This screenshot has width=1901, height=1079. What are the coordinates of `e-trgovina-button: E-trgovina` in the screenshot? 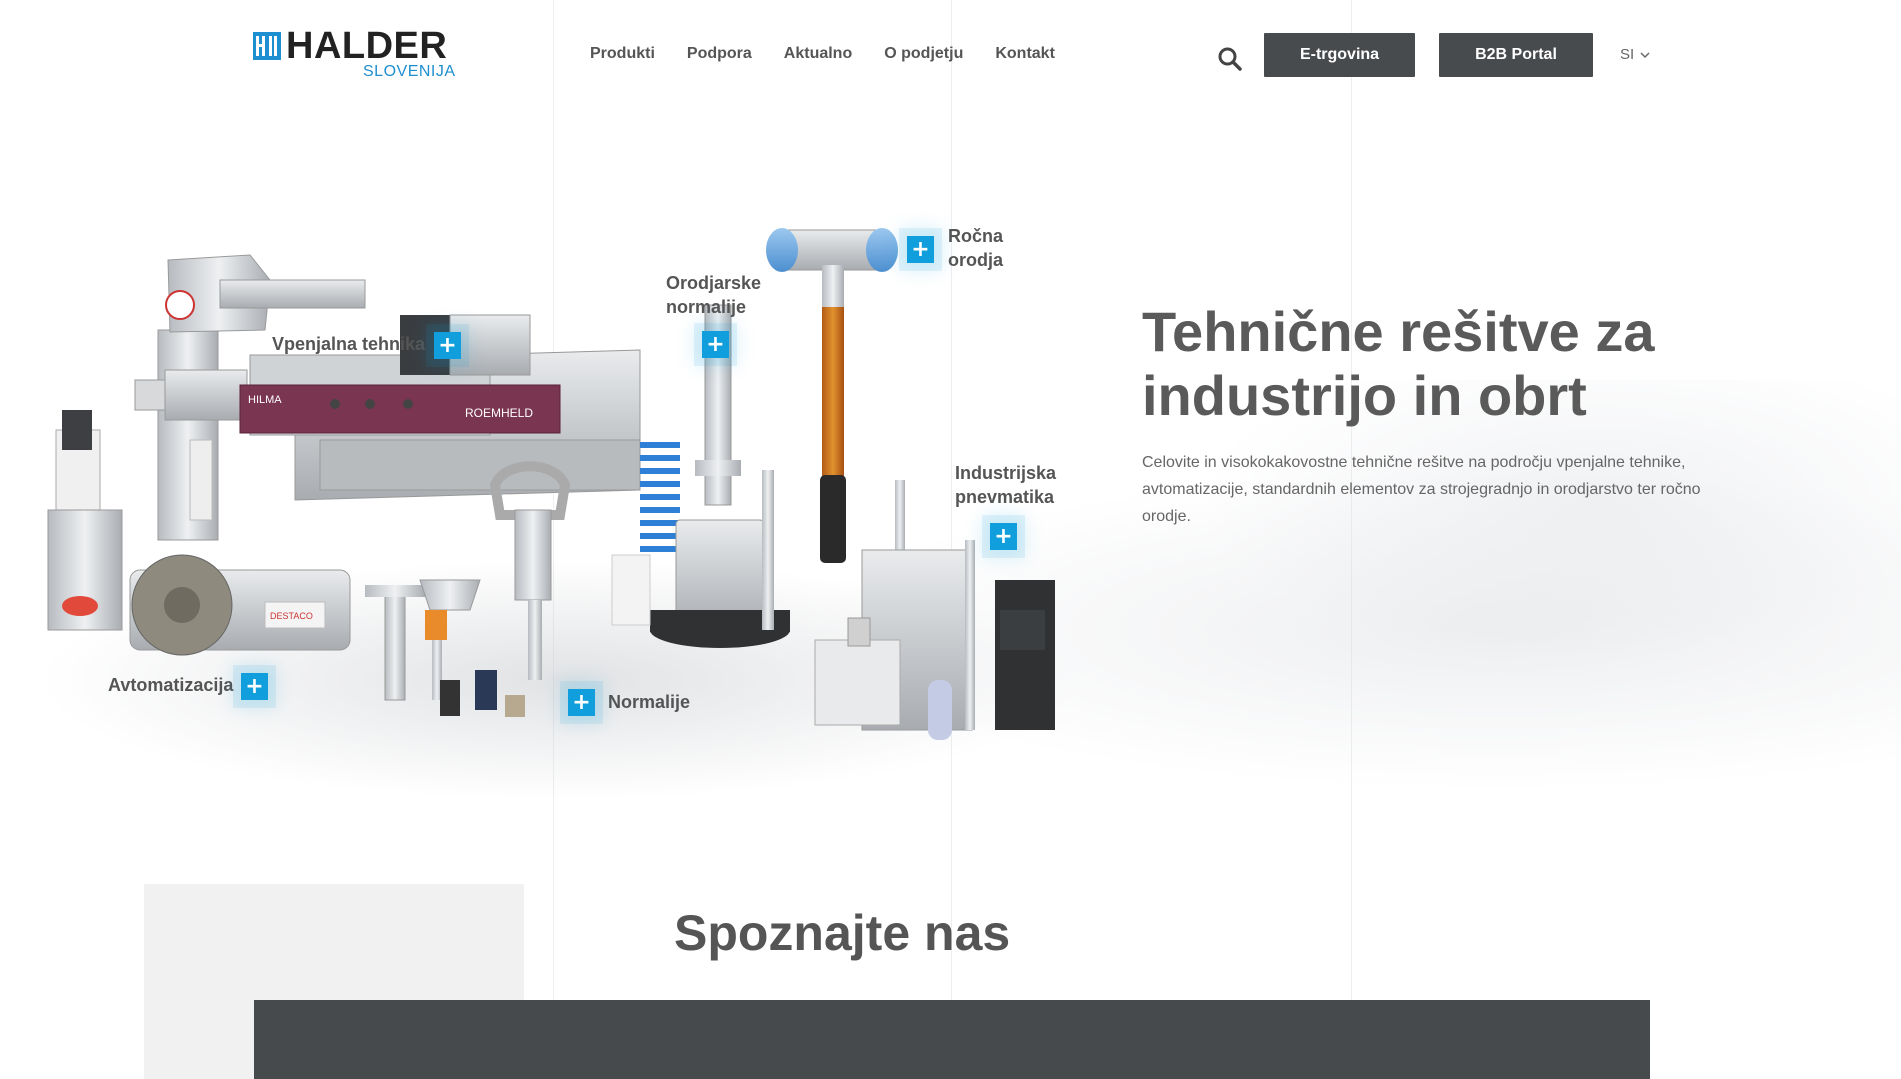 It's located at (1339, 55).